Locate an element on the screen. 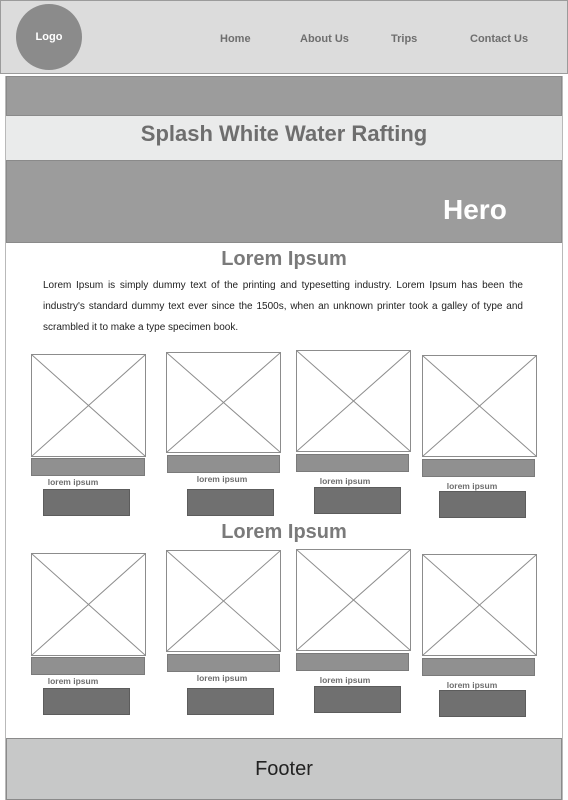 This screenshot has height=800, width=568. site-title: Splash White Water Rafting is located at coordinates (284, 133).